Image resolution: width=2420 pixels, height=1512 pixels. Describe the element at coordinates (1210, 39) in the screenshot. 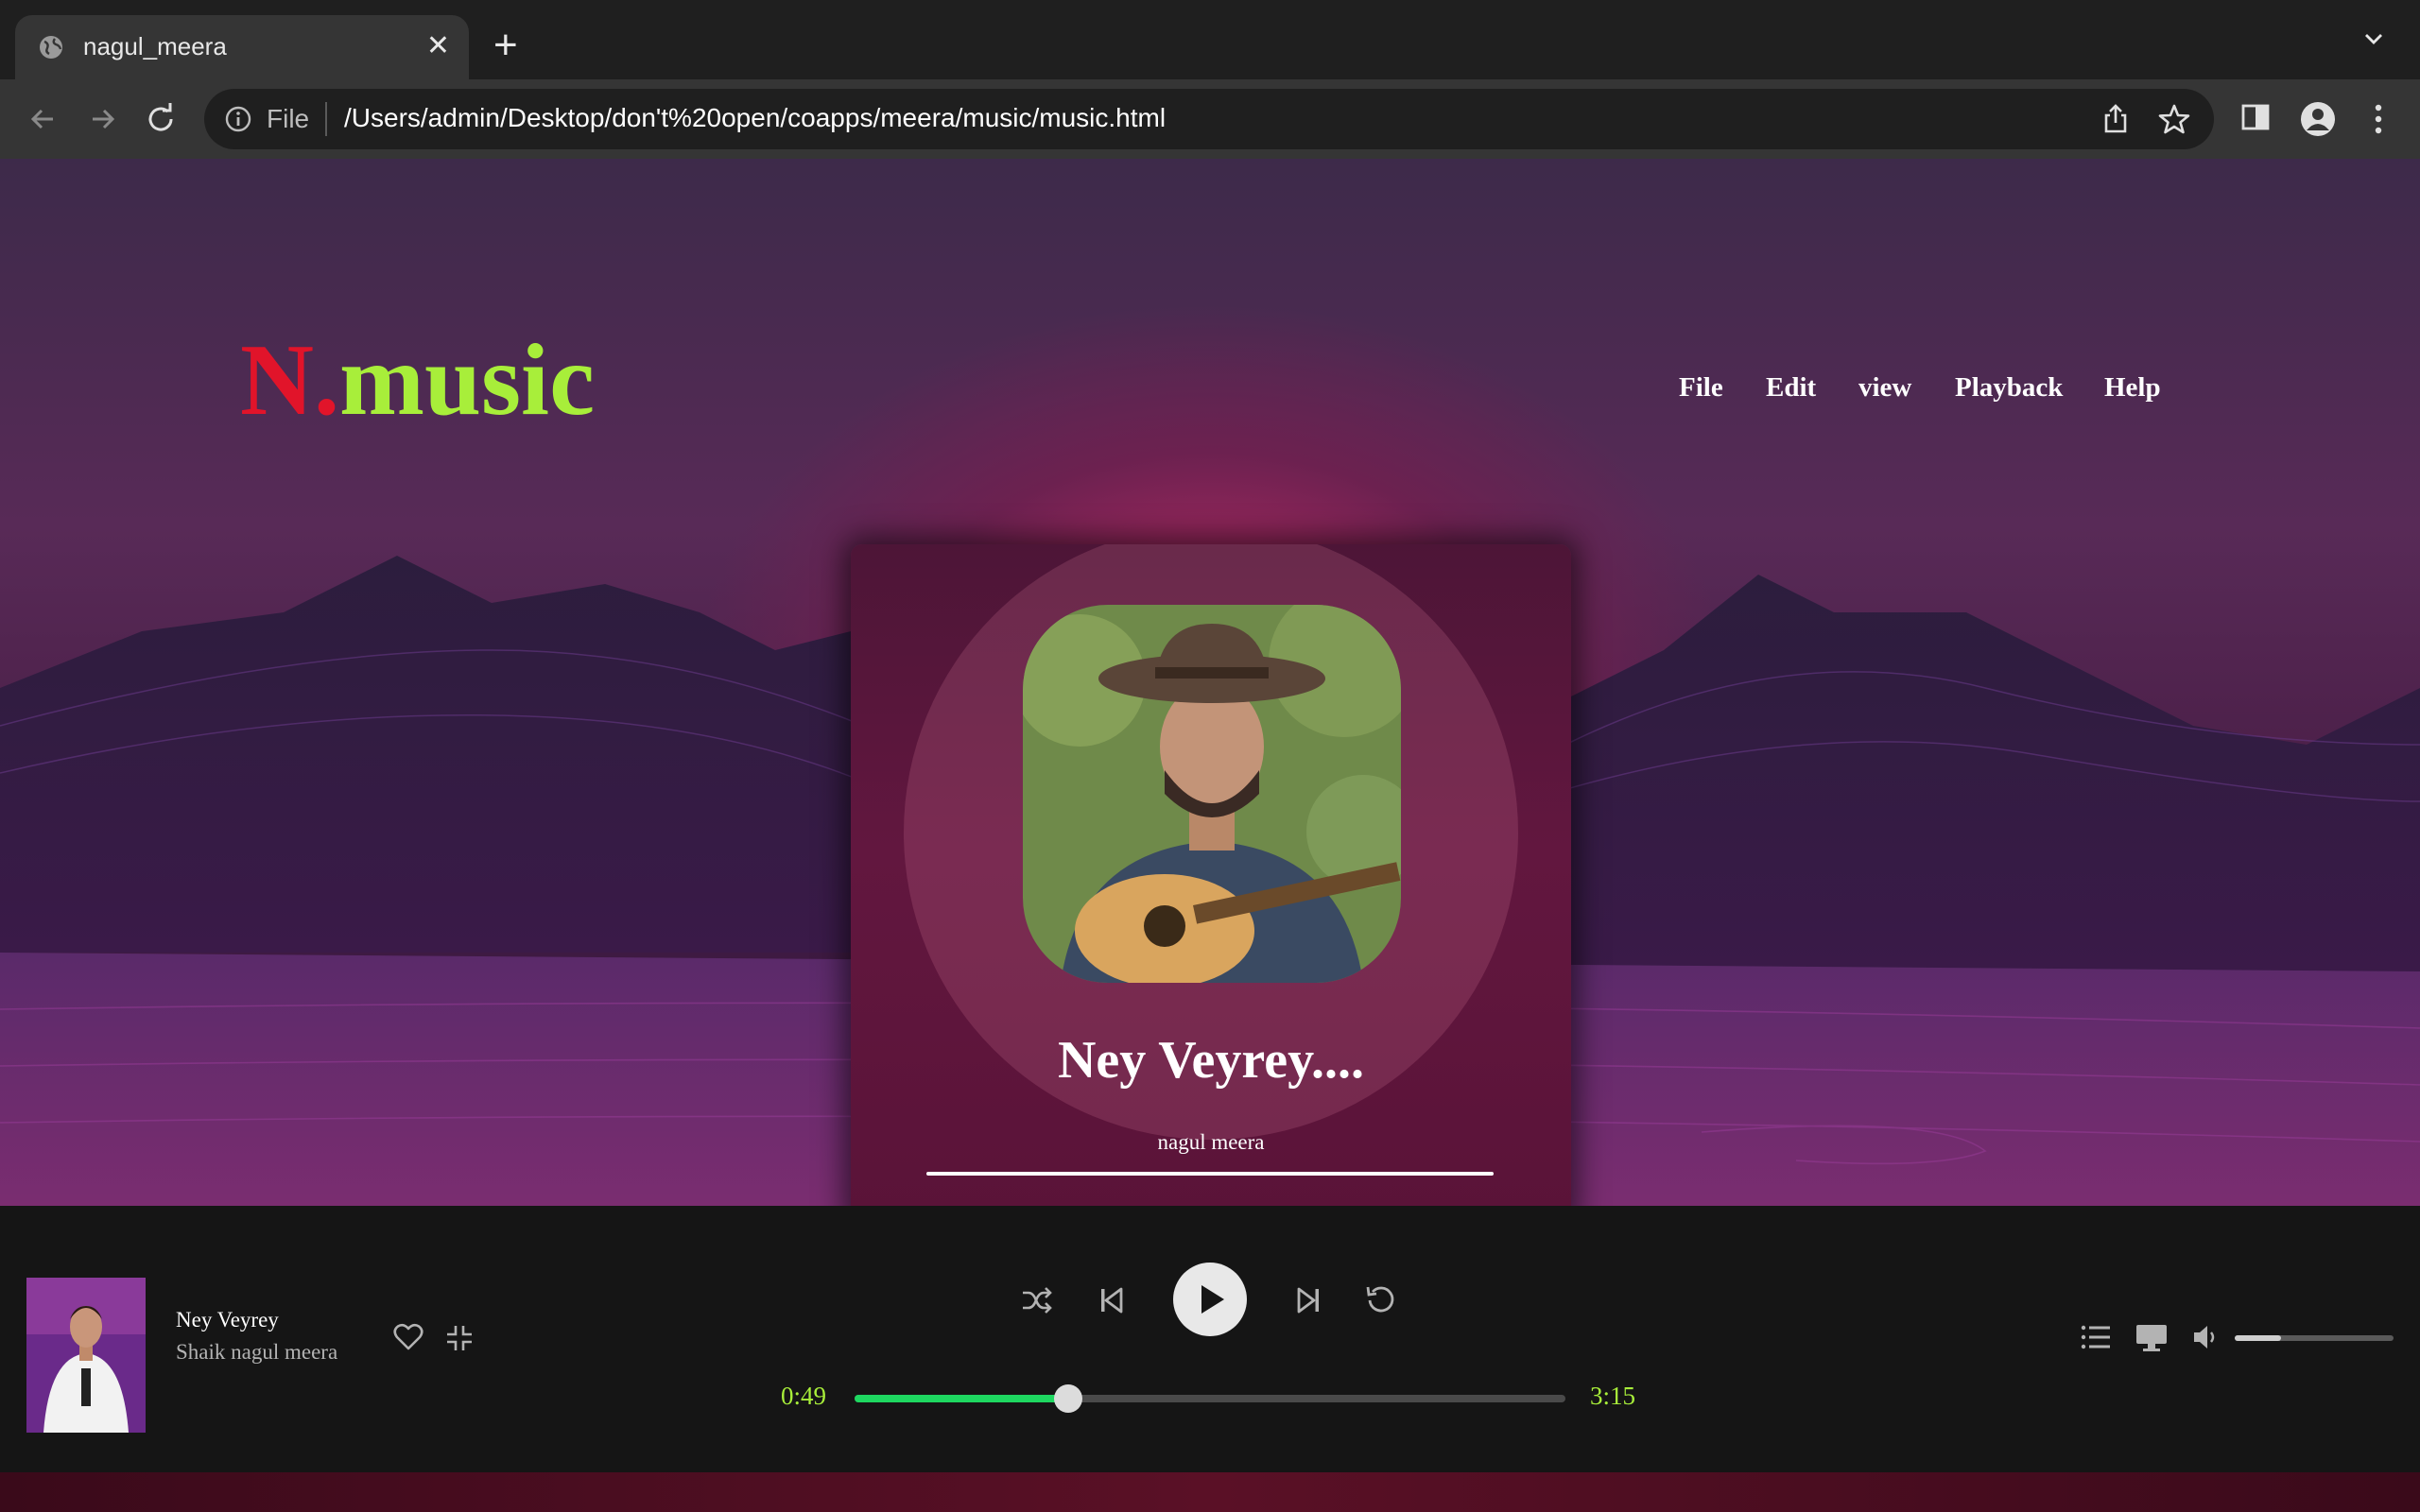

I see `browser-tabstrip: nagul_meera ✕ +` at that location.